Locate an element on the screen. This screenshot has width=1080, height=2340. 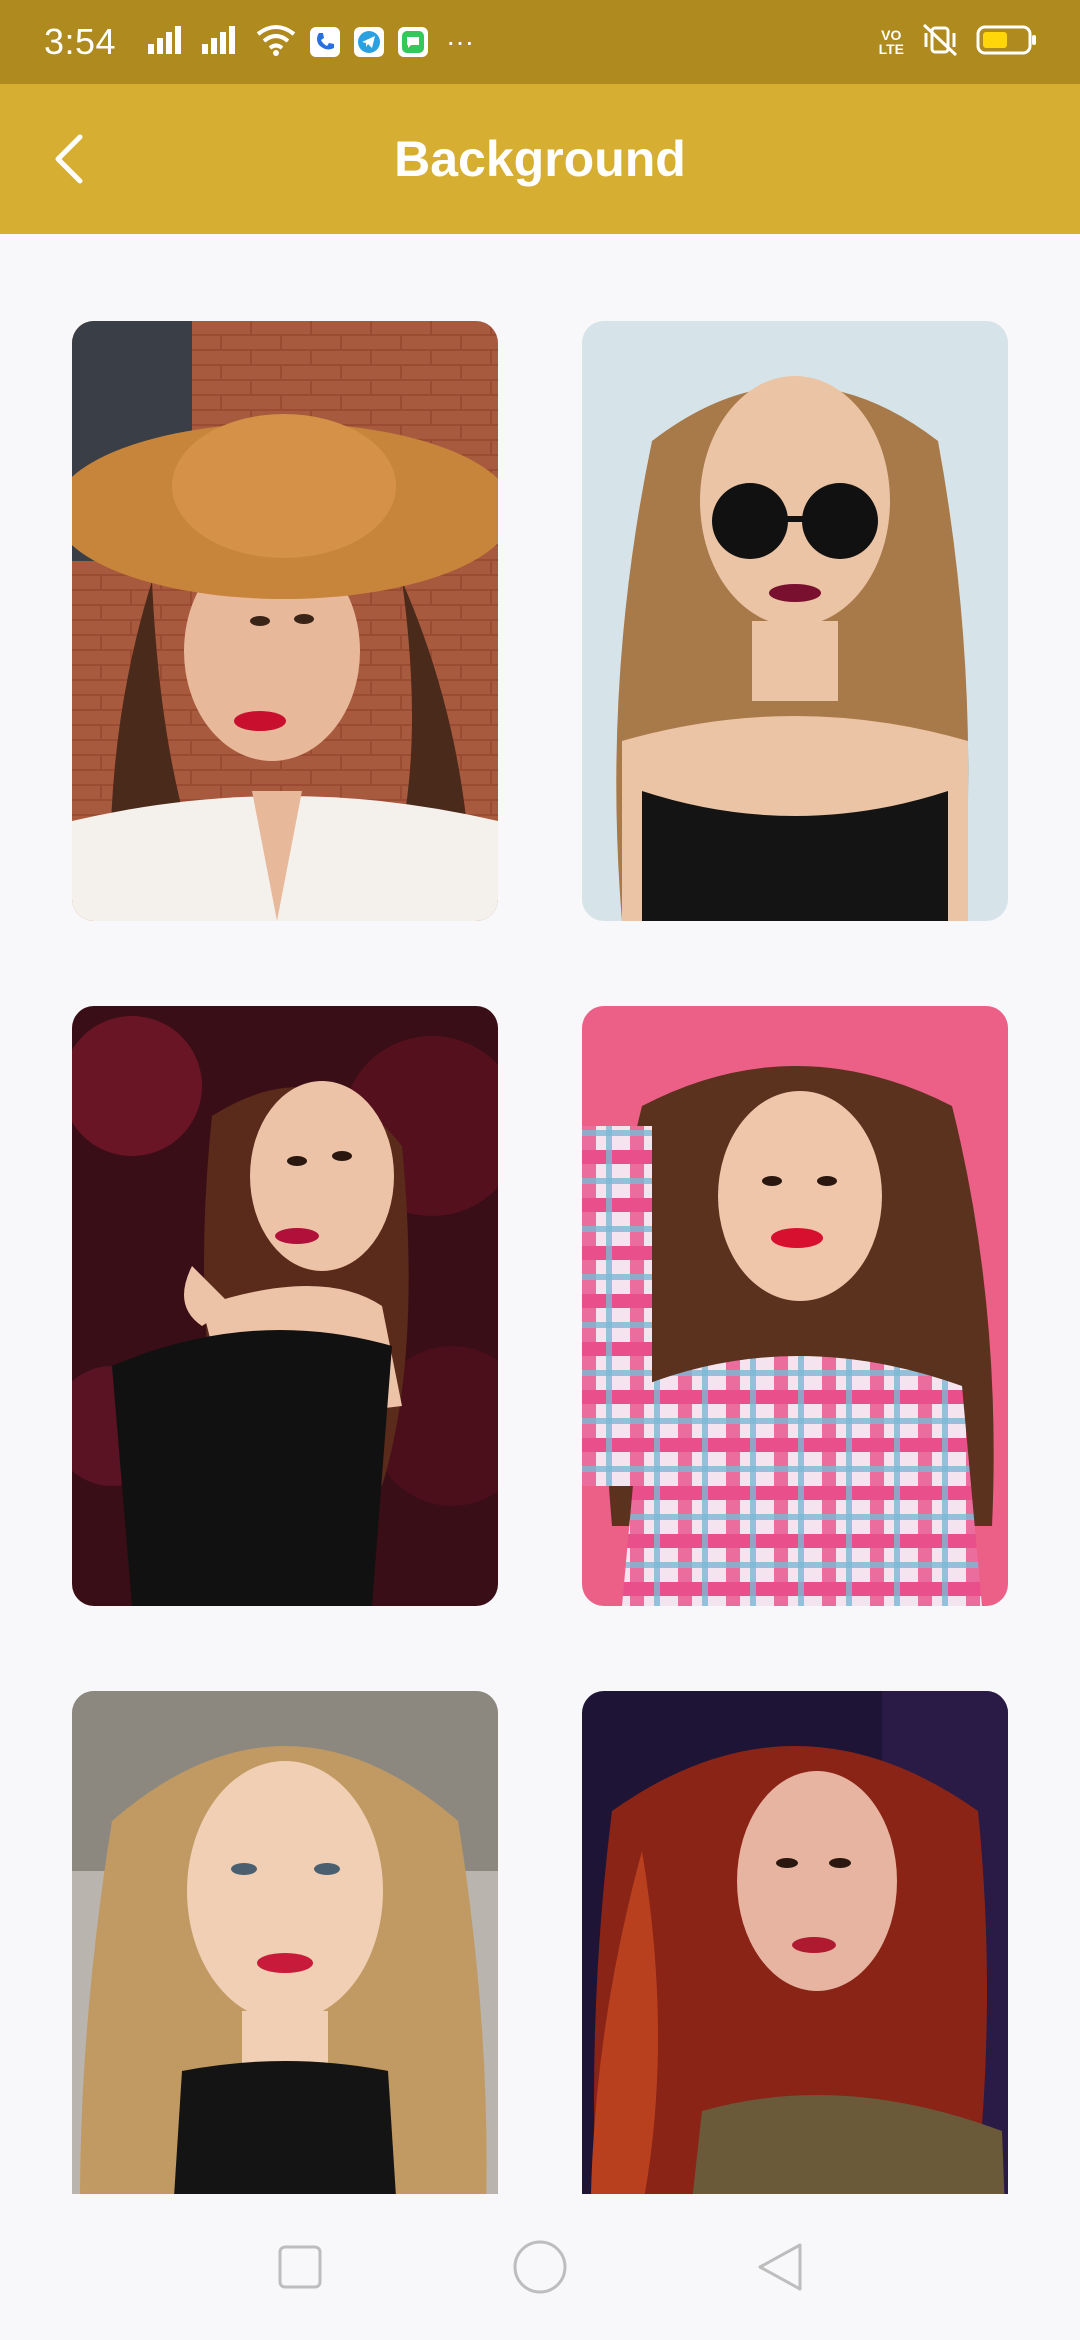
more-notifications-icon: ··· is located at coordinates (460, 41).